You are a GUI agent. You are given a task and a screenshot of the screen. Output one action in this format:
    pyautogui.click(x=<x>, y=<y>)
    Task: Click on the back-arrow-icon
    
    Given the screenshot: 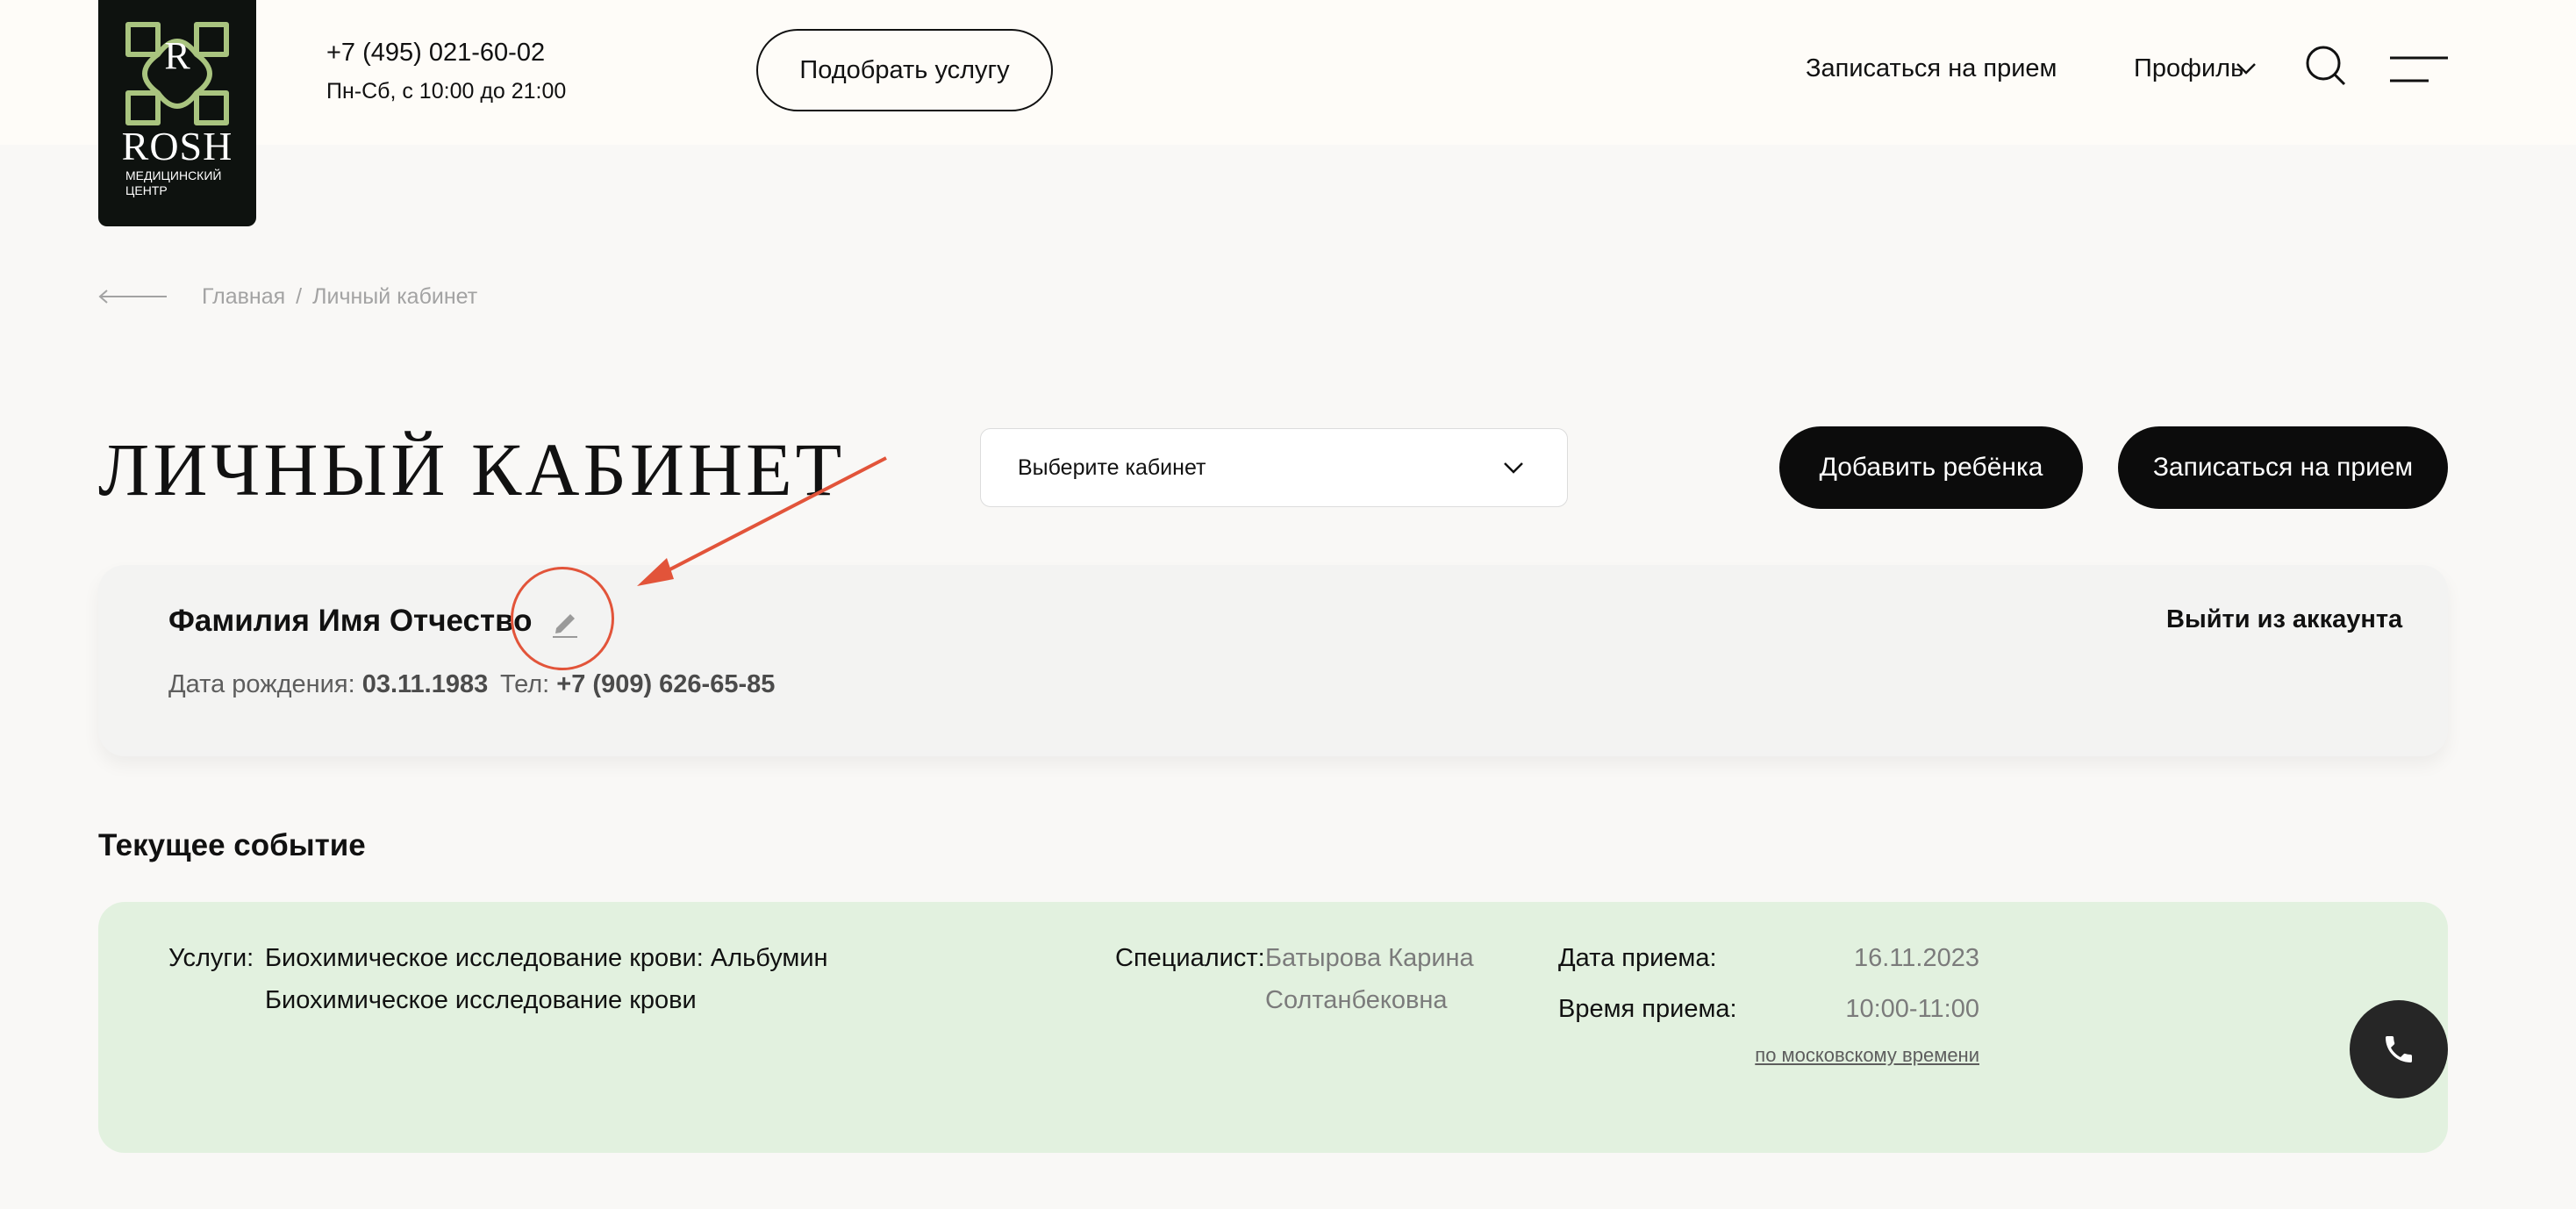 What is the action you would take?
    pyautogui.click(x=133, y=297)
    